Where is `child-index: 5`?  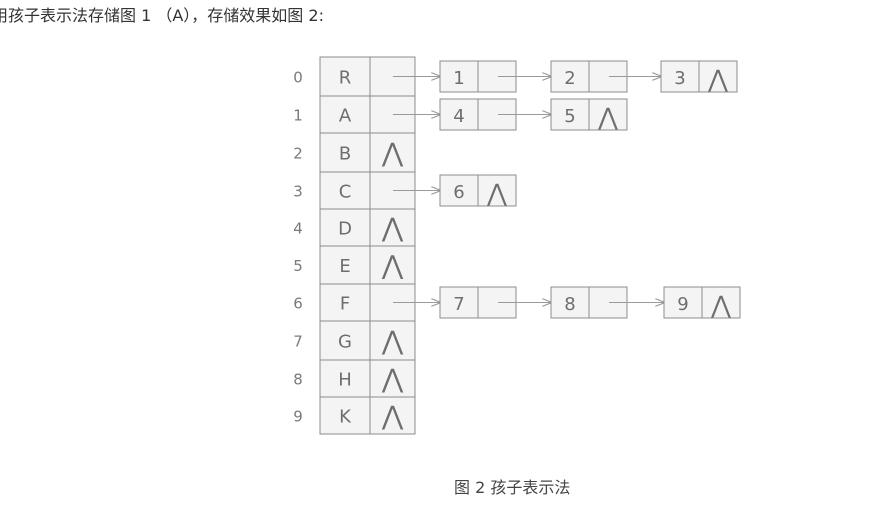 child-index: 5 is located at coordinates (569, 116).